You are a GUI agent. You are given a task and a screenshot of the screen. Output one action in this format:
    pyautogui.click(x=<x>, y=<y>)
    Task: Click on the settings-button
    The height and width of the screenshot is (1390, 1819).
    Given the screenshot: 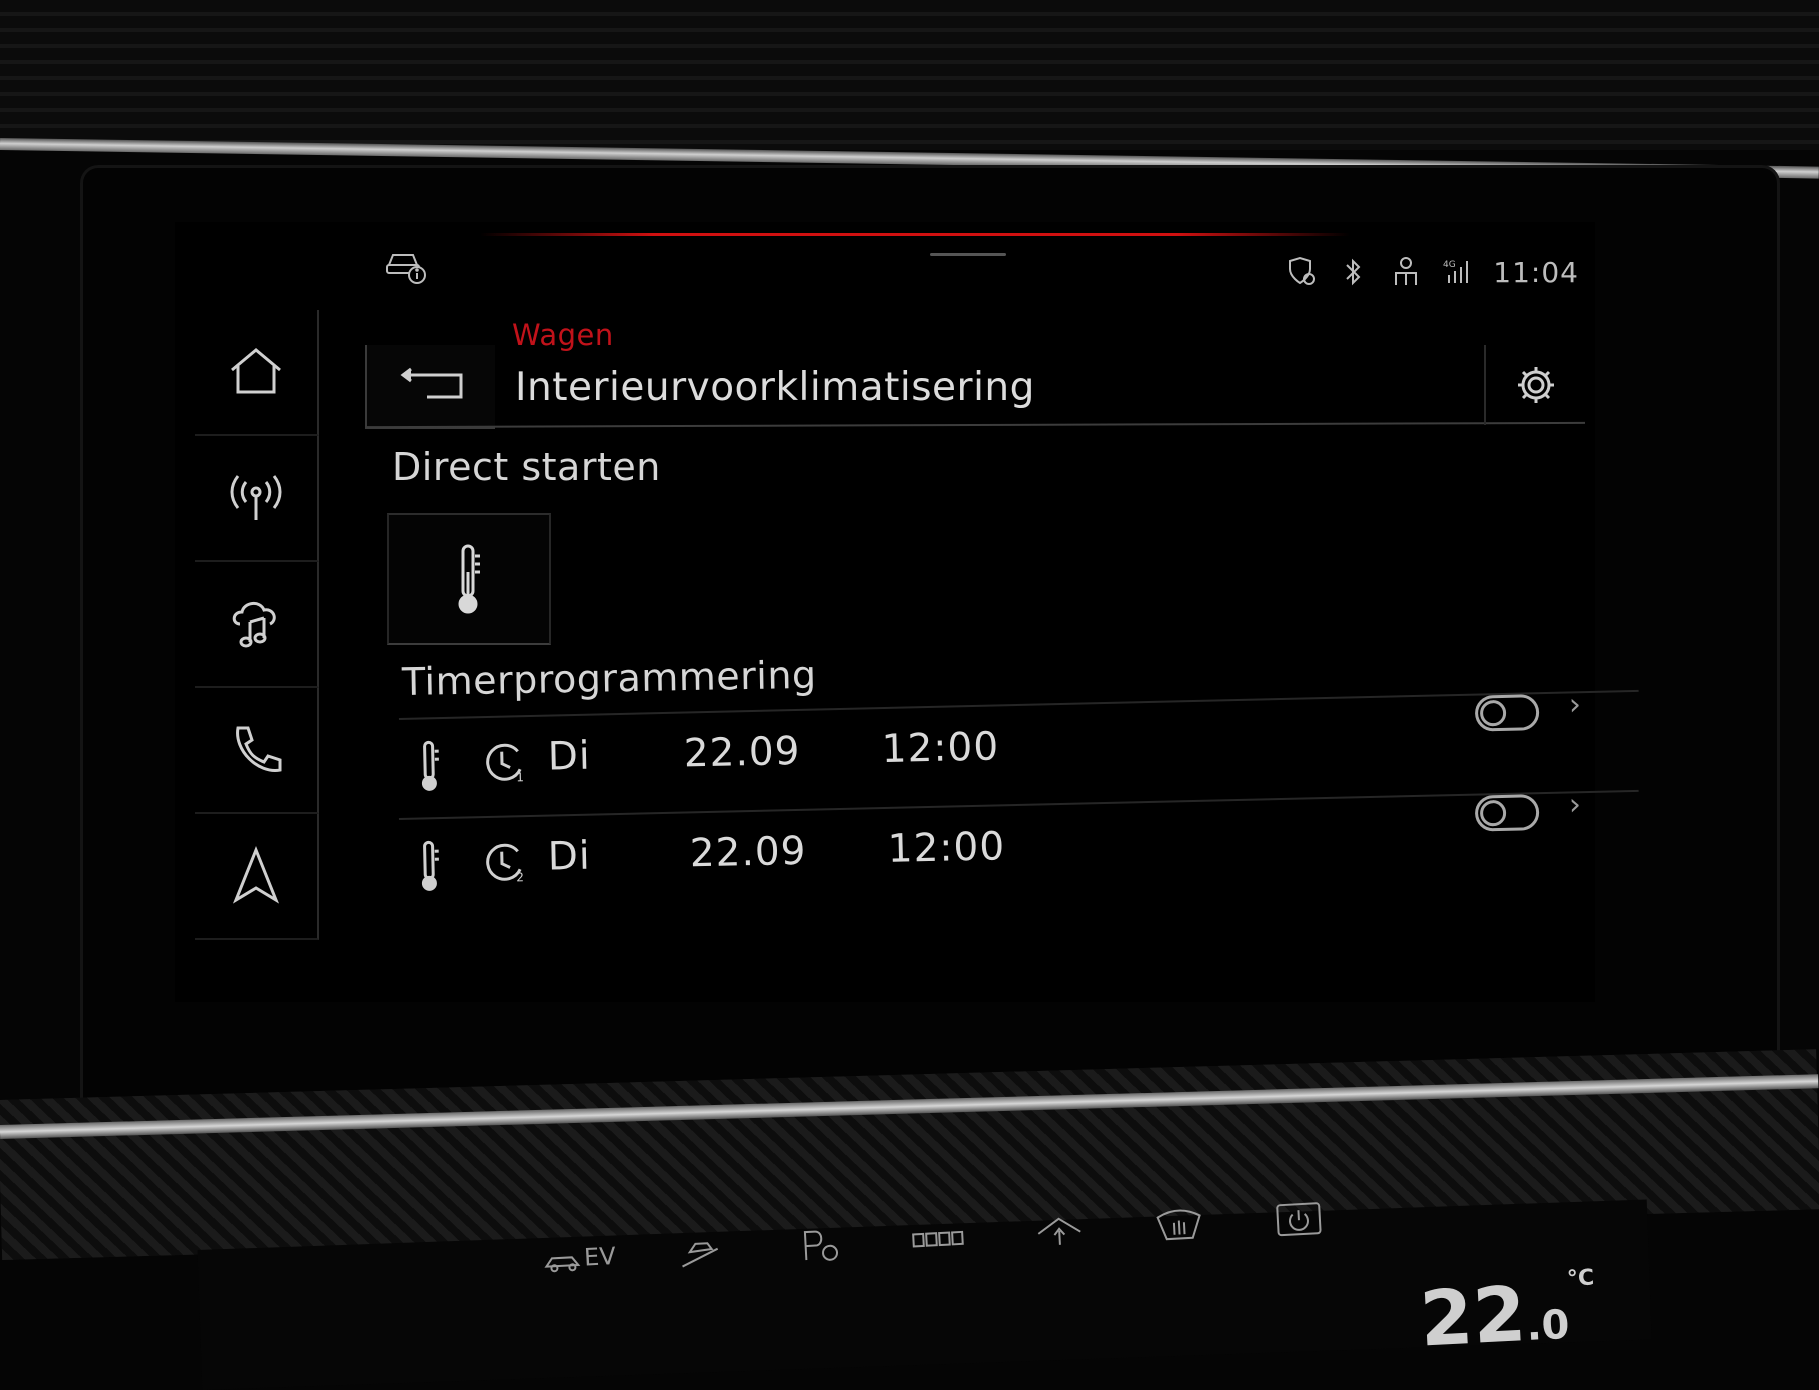 What is the action you would take?
    pyautogui.click(x=1535, y=385)
    